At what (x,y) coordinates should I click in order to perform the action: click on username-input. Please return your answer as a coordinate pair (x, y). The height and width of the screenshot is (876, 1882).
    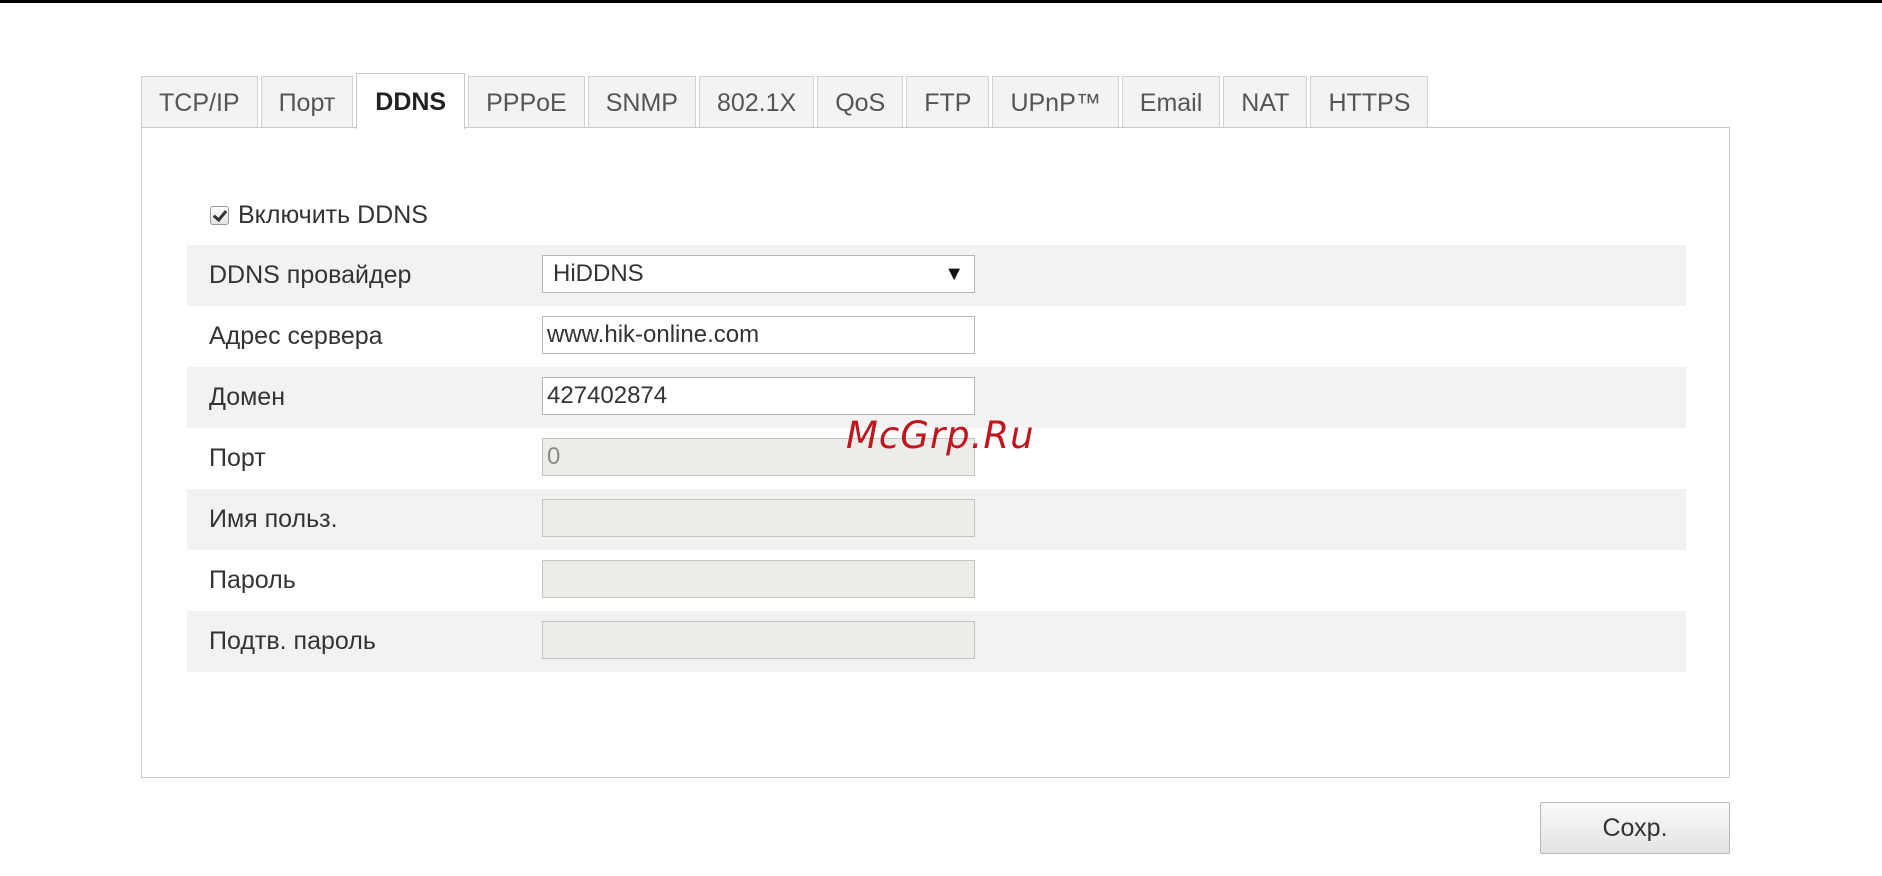
    Looking at the image, I should click on (758, 518).